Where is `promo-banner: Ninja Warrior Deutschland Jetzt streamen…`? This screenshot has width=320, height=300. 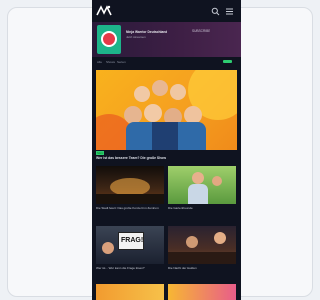
promo-banner: Ninja Warrior Deutschland Jetzt streamen… is located at coordinates (166, 39).